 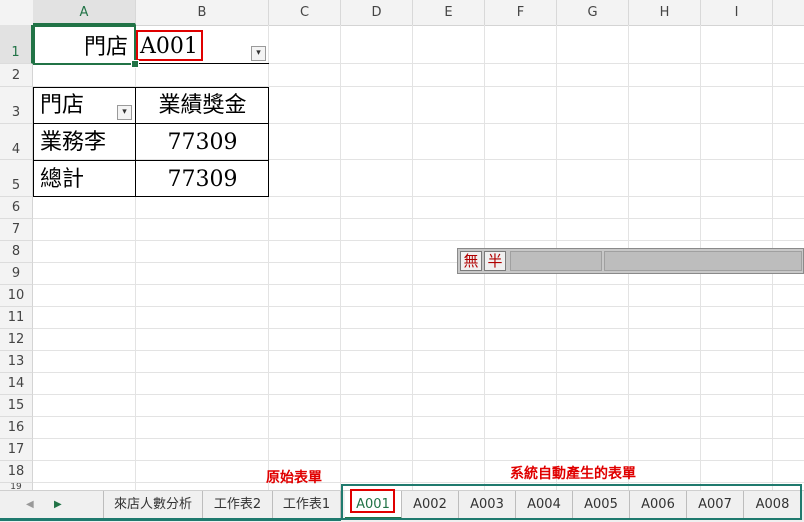 What do you see at coordinates (16, 406) in the screenshot?
I see `row-header-15: 15` at bounding box center [16, 406].